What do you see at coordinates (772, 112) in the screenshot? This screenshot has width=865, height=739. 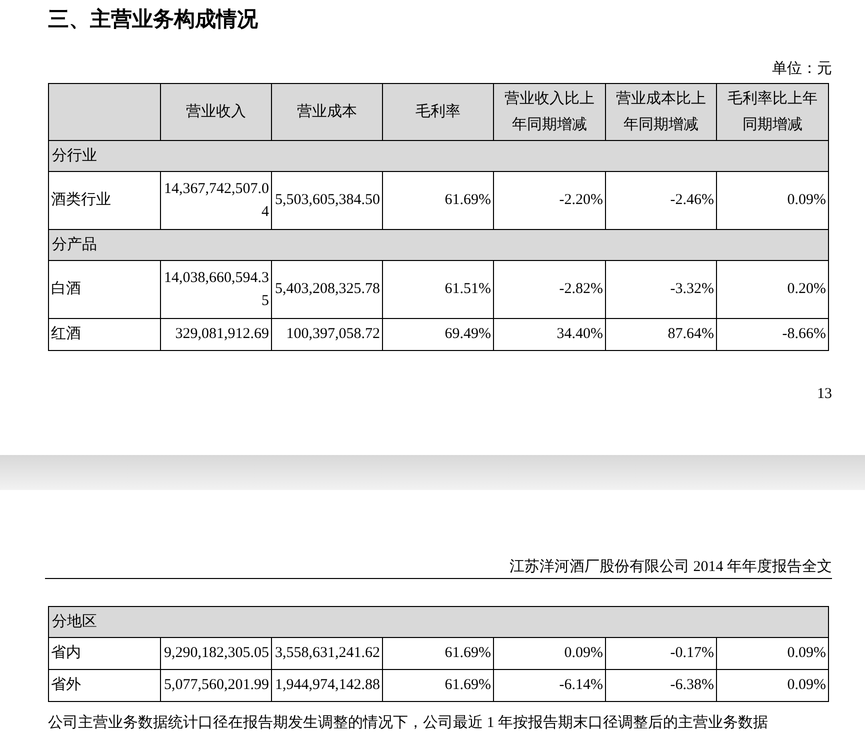 I see `column-header: 毛利率比上年同期增减` at bounding box center [772, 112].